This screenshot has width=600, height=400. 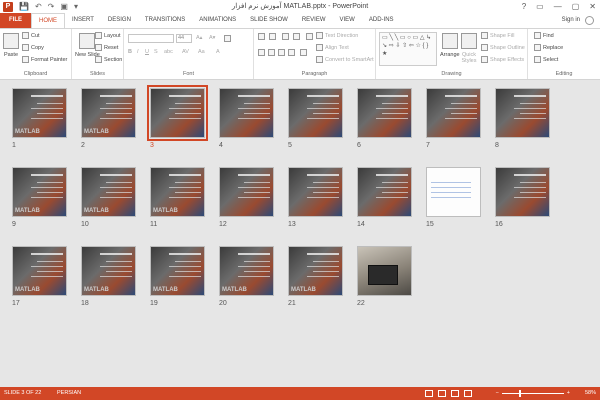 What do you see at coordinates (455, 393) in the screenshot?
I see `reading-view-icon` at bounding box center [455, 393].